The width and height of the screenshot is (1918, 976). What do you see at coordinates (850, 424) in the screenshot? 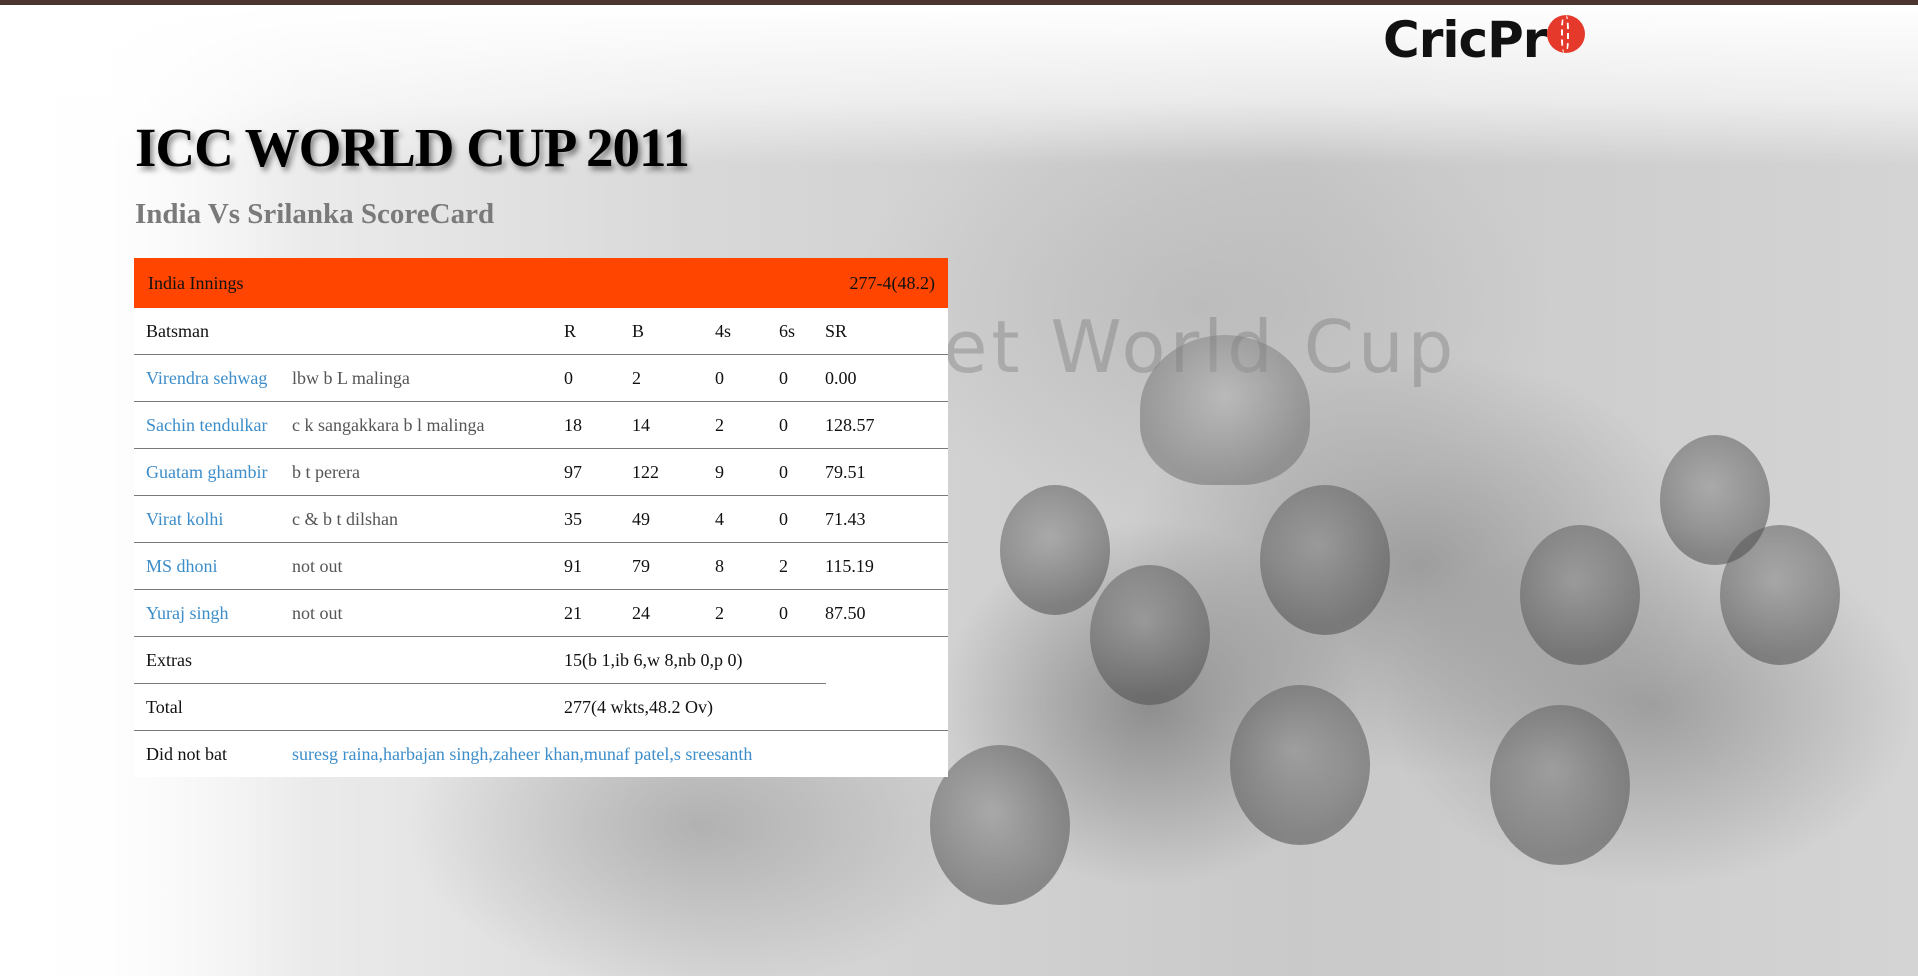
I see `strike-rate: 128.57` at bounding box center [850, 424].